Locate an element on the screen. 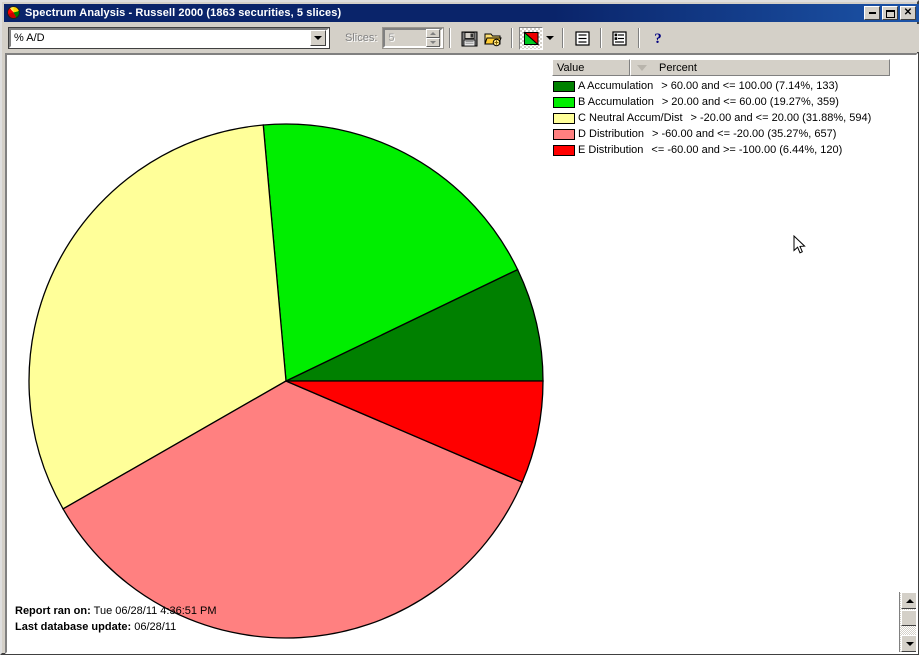 Image resolution: width=919 pixels, height=655 pixels. legend-label-b: B Accumulation is located at coordinates (616, 102).